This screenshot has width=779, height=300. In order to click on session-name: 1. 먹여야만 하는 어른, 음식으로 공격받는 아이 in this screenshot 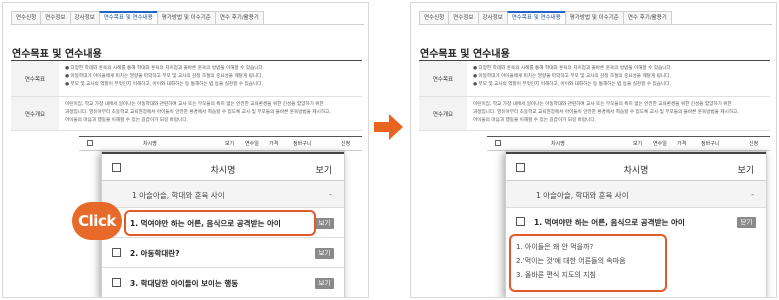, I will do `click(609, 222)`.